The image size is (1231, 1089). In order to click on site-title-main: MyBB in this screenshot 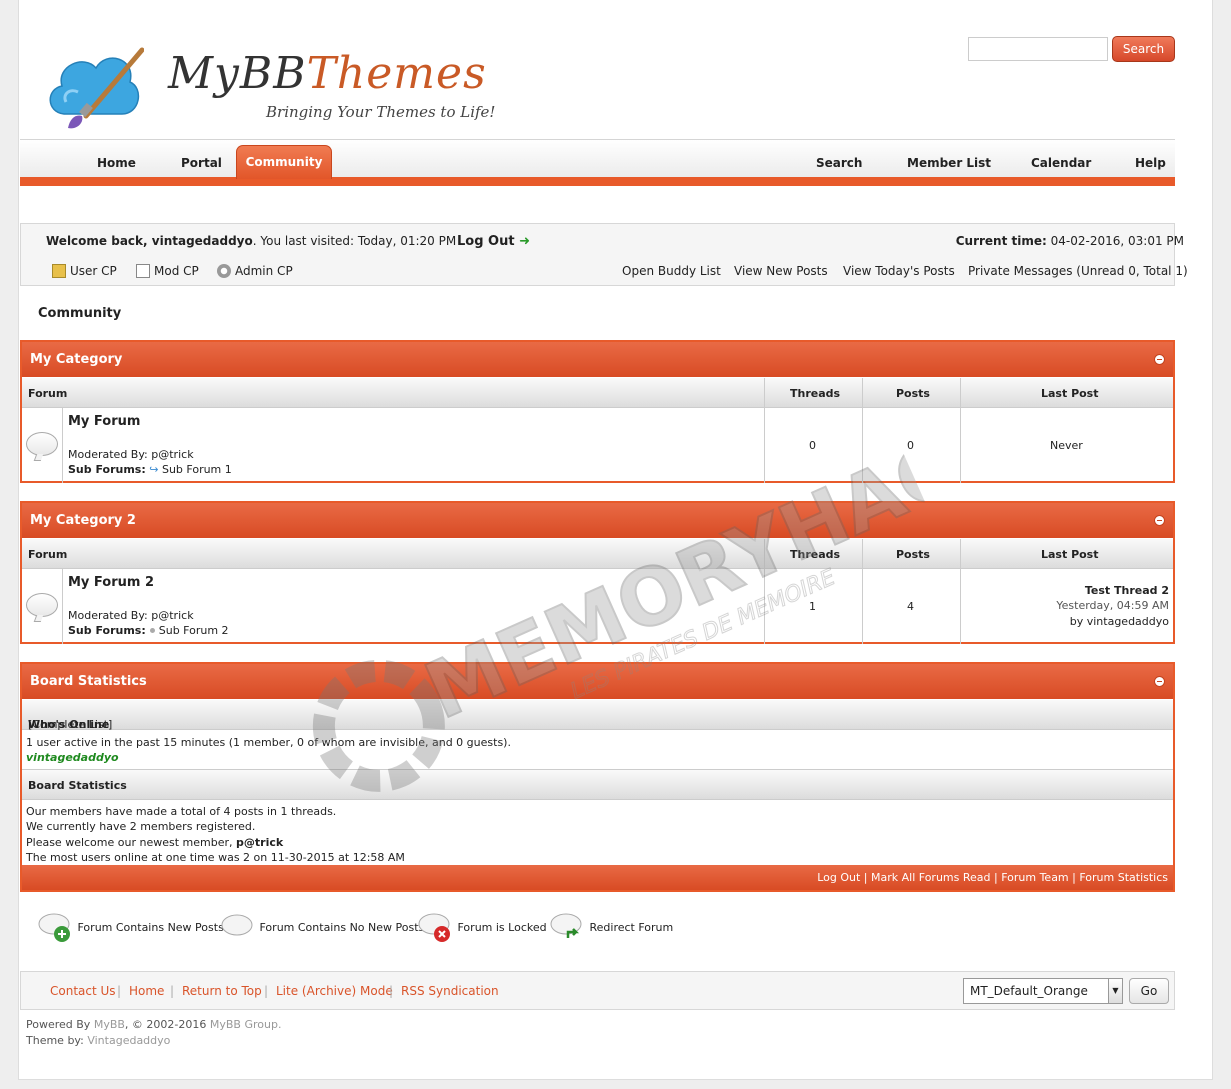, I will do `click(237, 73)`.